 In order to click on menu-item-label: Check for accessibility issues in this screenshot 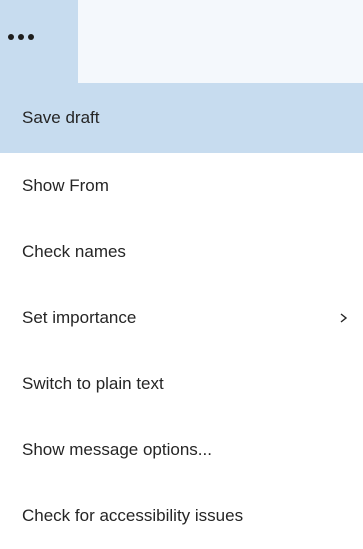, I will do `click(133, 515)`.